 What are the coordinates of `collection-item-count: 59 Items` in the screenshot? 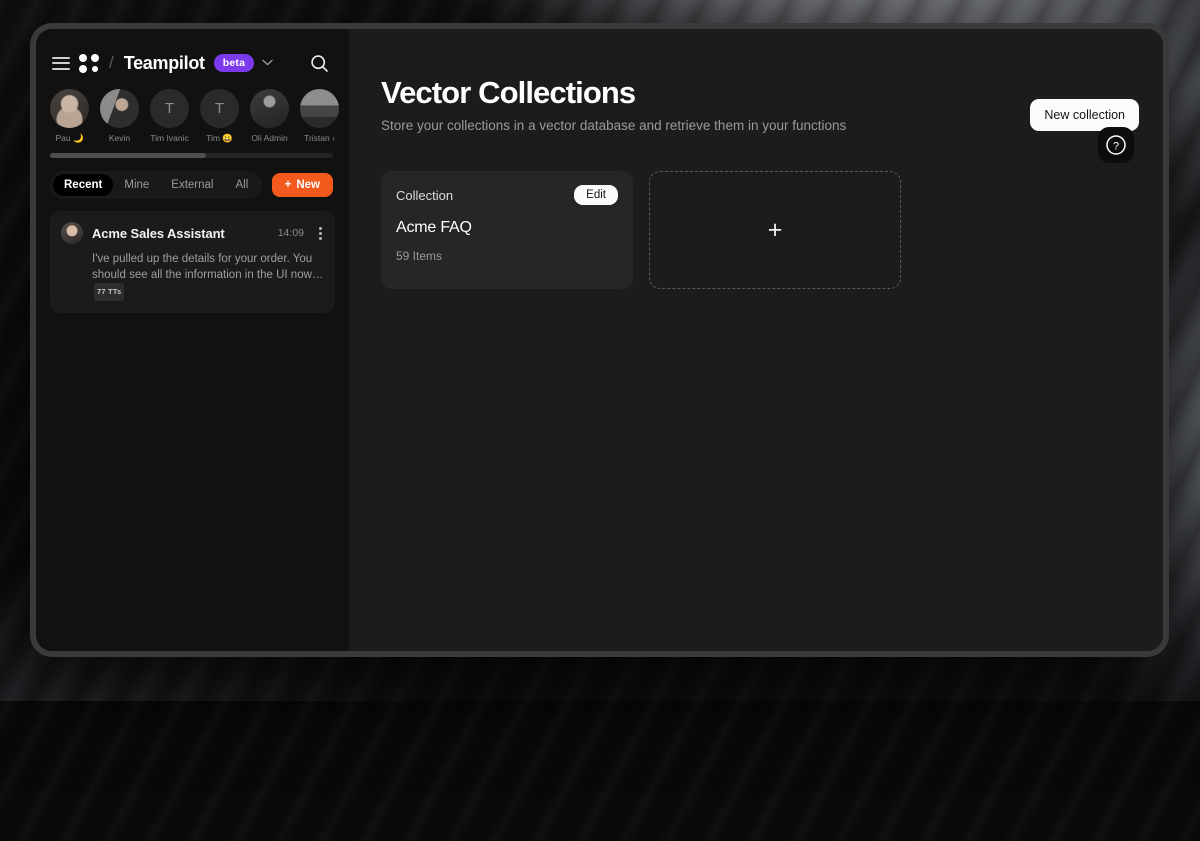 It's located at (507, 256).